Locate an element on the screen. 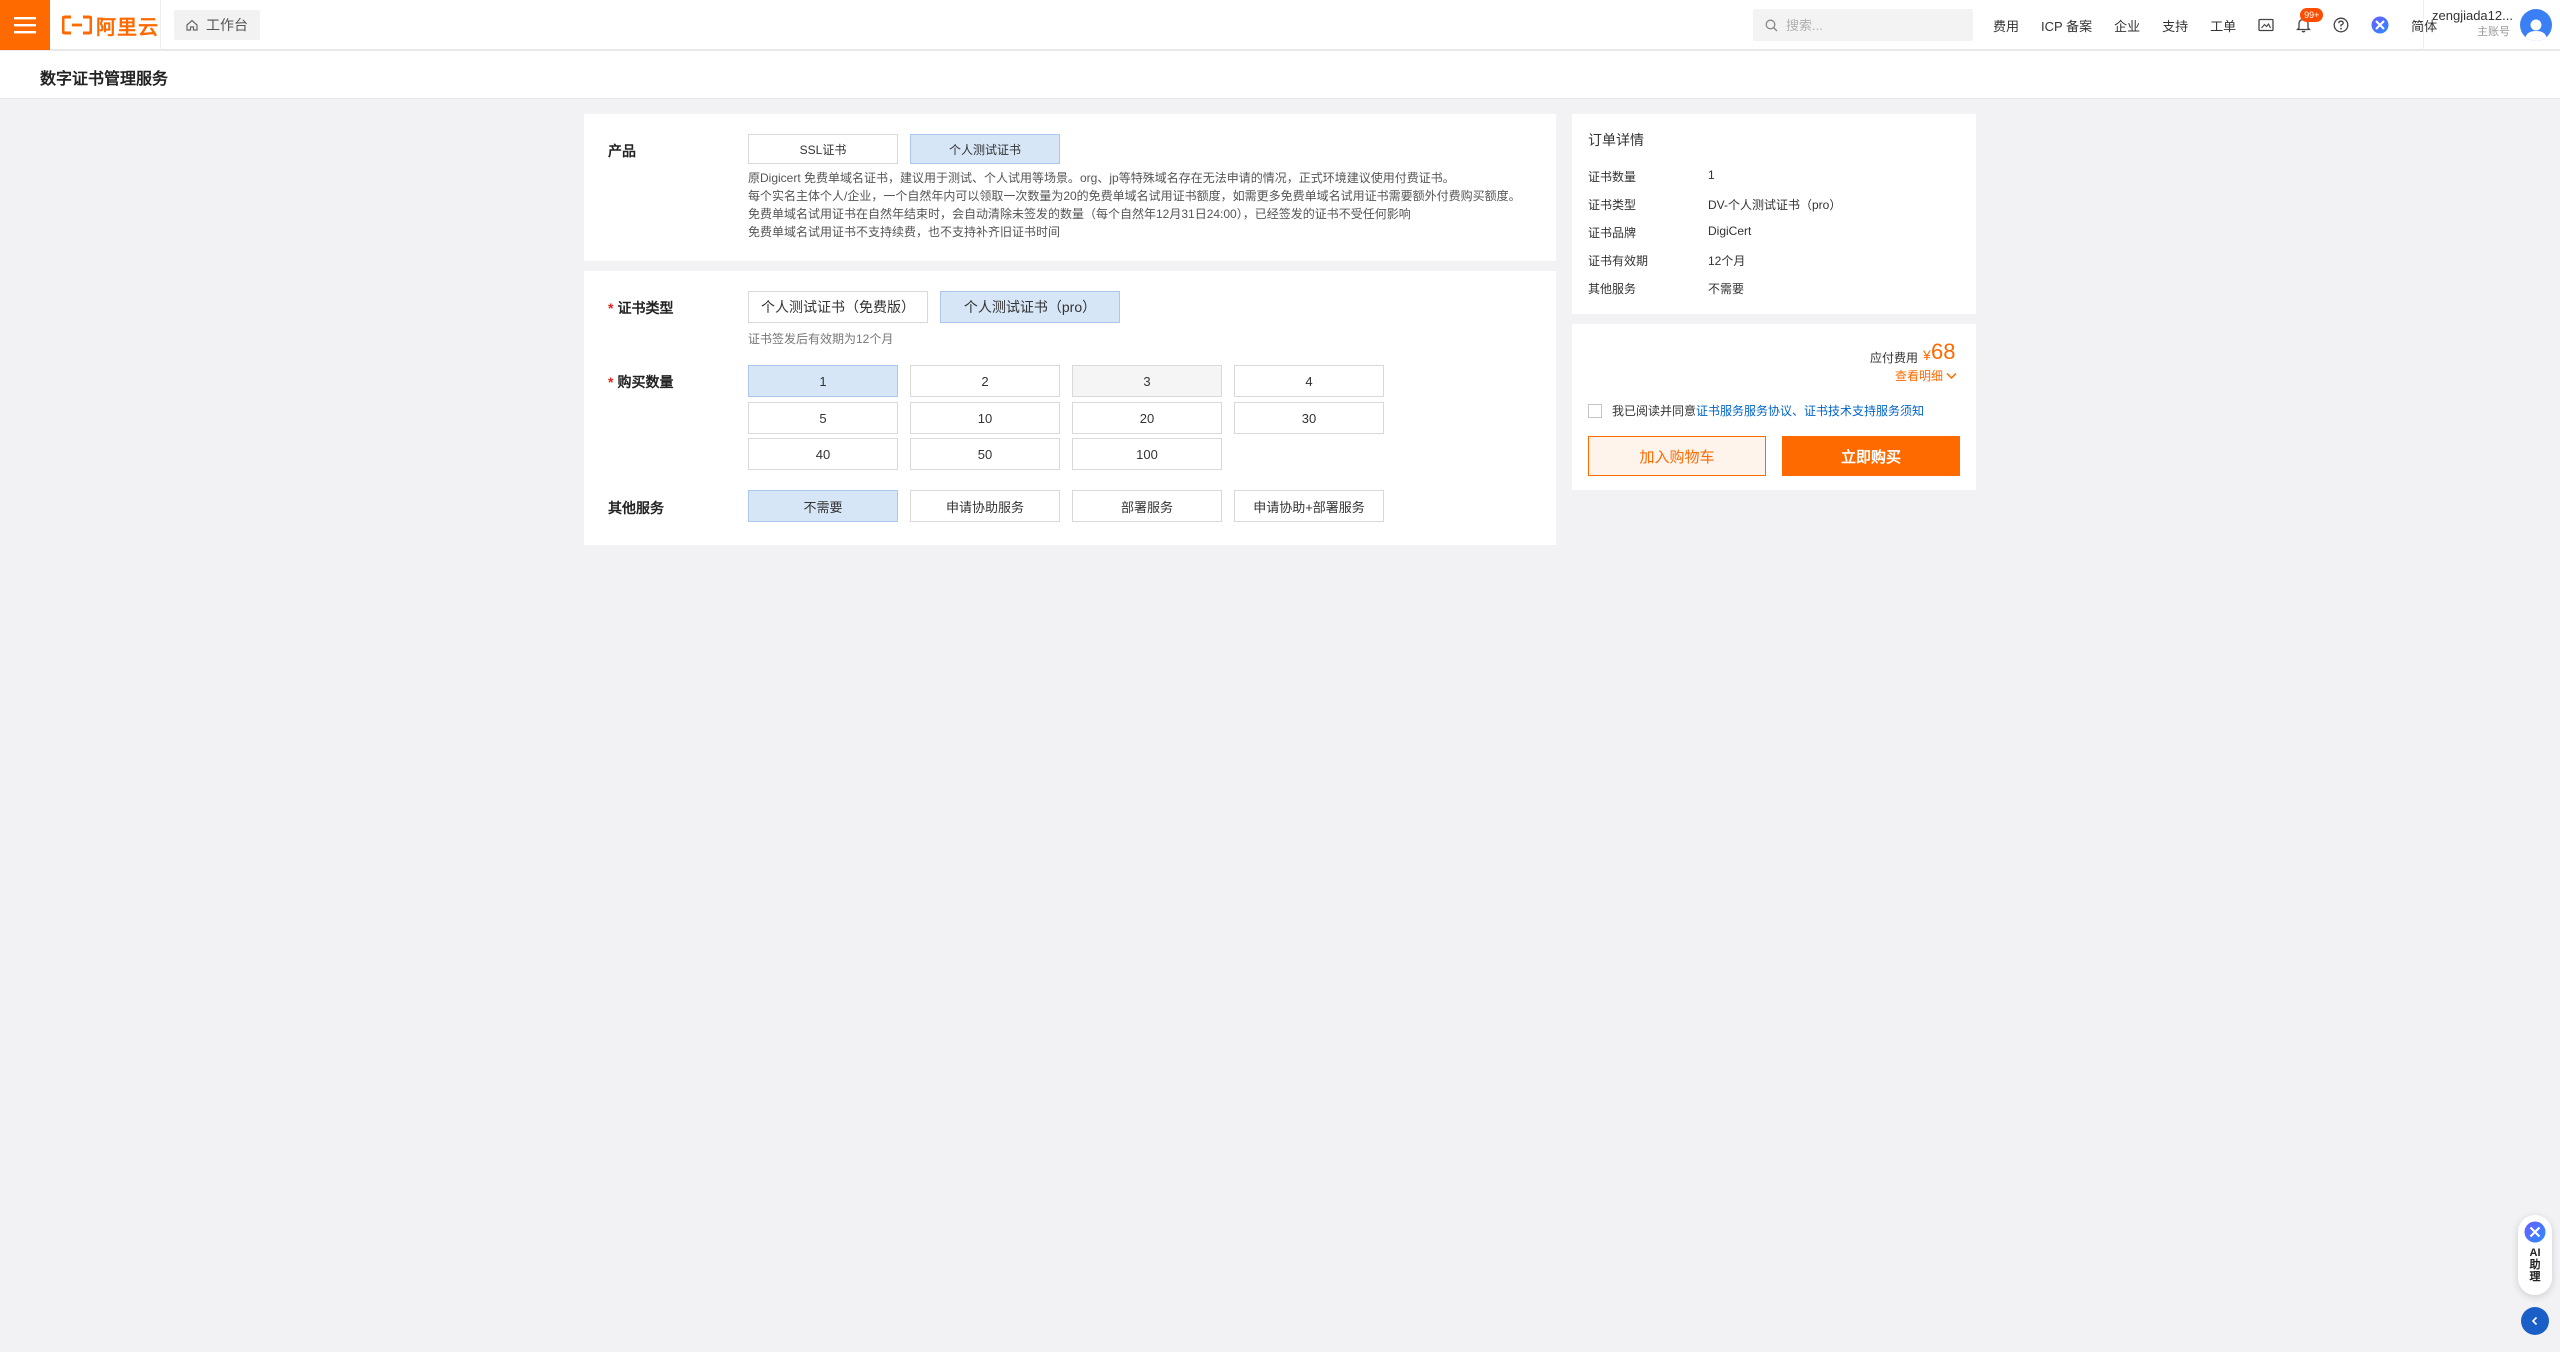 The width and height of the screenshot is (2560, 1352). cert-type-label-text: 证书类型 is located at coordinates (645, 308).